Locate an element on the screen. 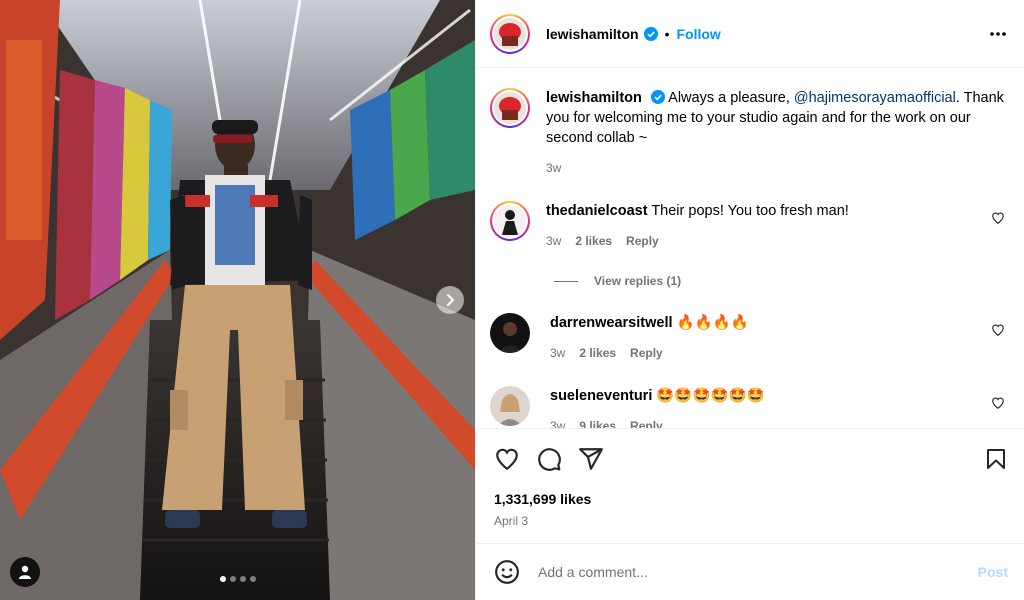  comment-item: darrenwearsitwell 🔥🔥🔥🔥 3w 2 likes Reply is located at coordinates (752, 338).